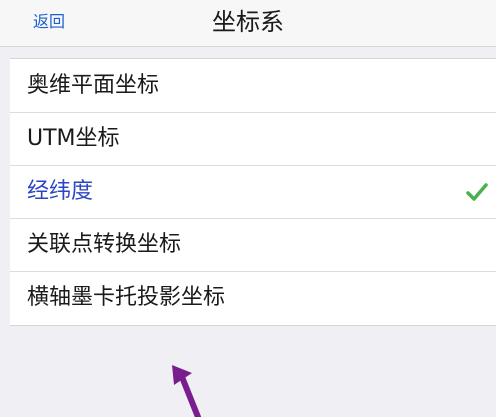 The width and height of the screenshot is (496, 417). What do you see at coordinates (104, 244) in the screenshot?
I see `list-item-label: 关联点转换坐标` at bounding box center [104, 244].